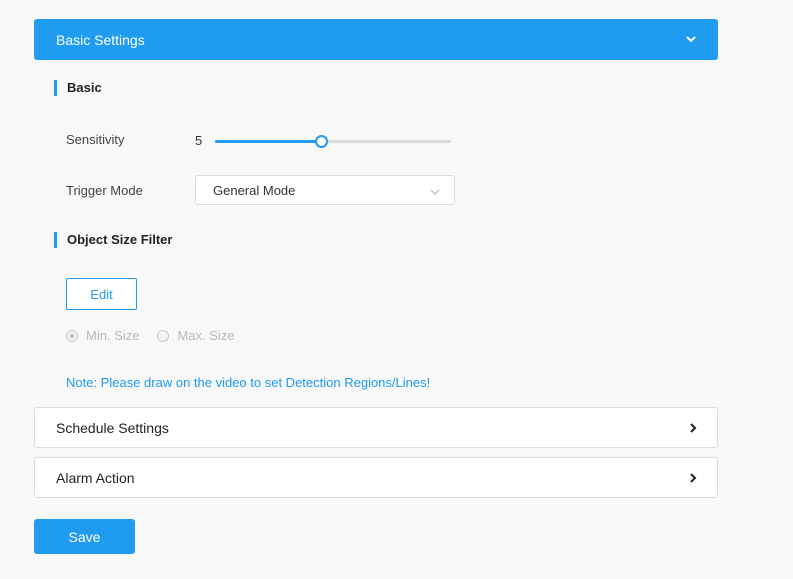 The height and width of the screenshot is (579, 793). Describe the element at coordinates (254, 190) in the screenshot. I see `trigger-mode-value: General Mode` at that location.